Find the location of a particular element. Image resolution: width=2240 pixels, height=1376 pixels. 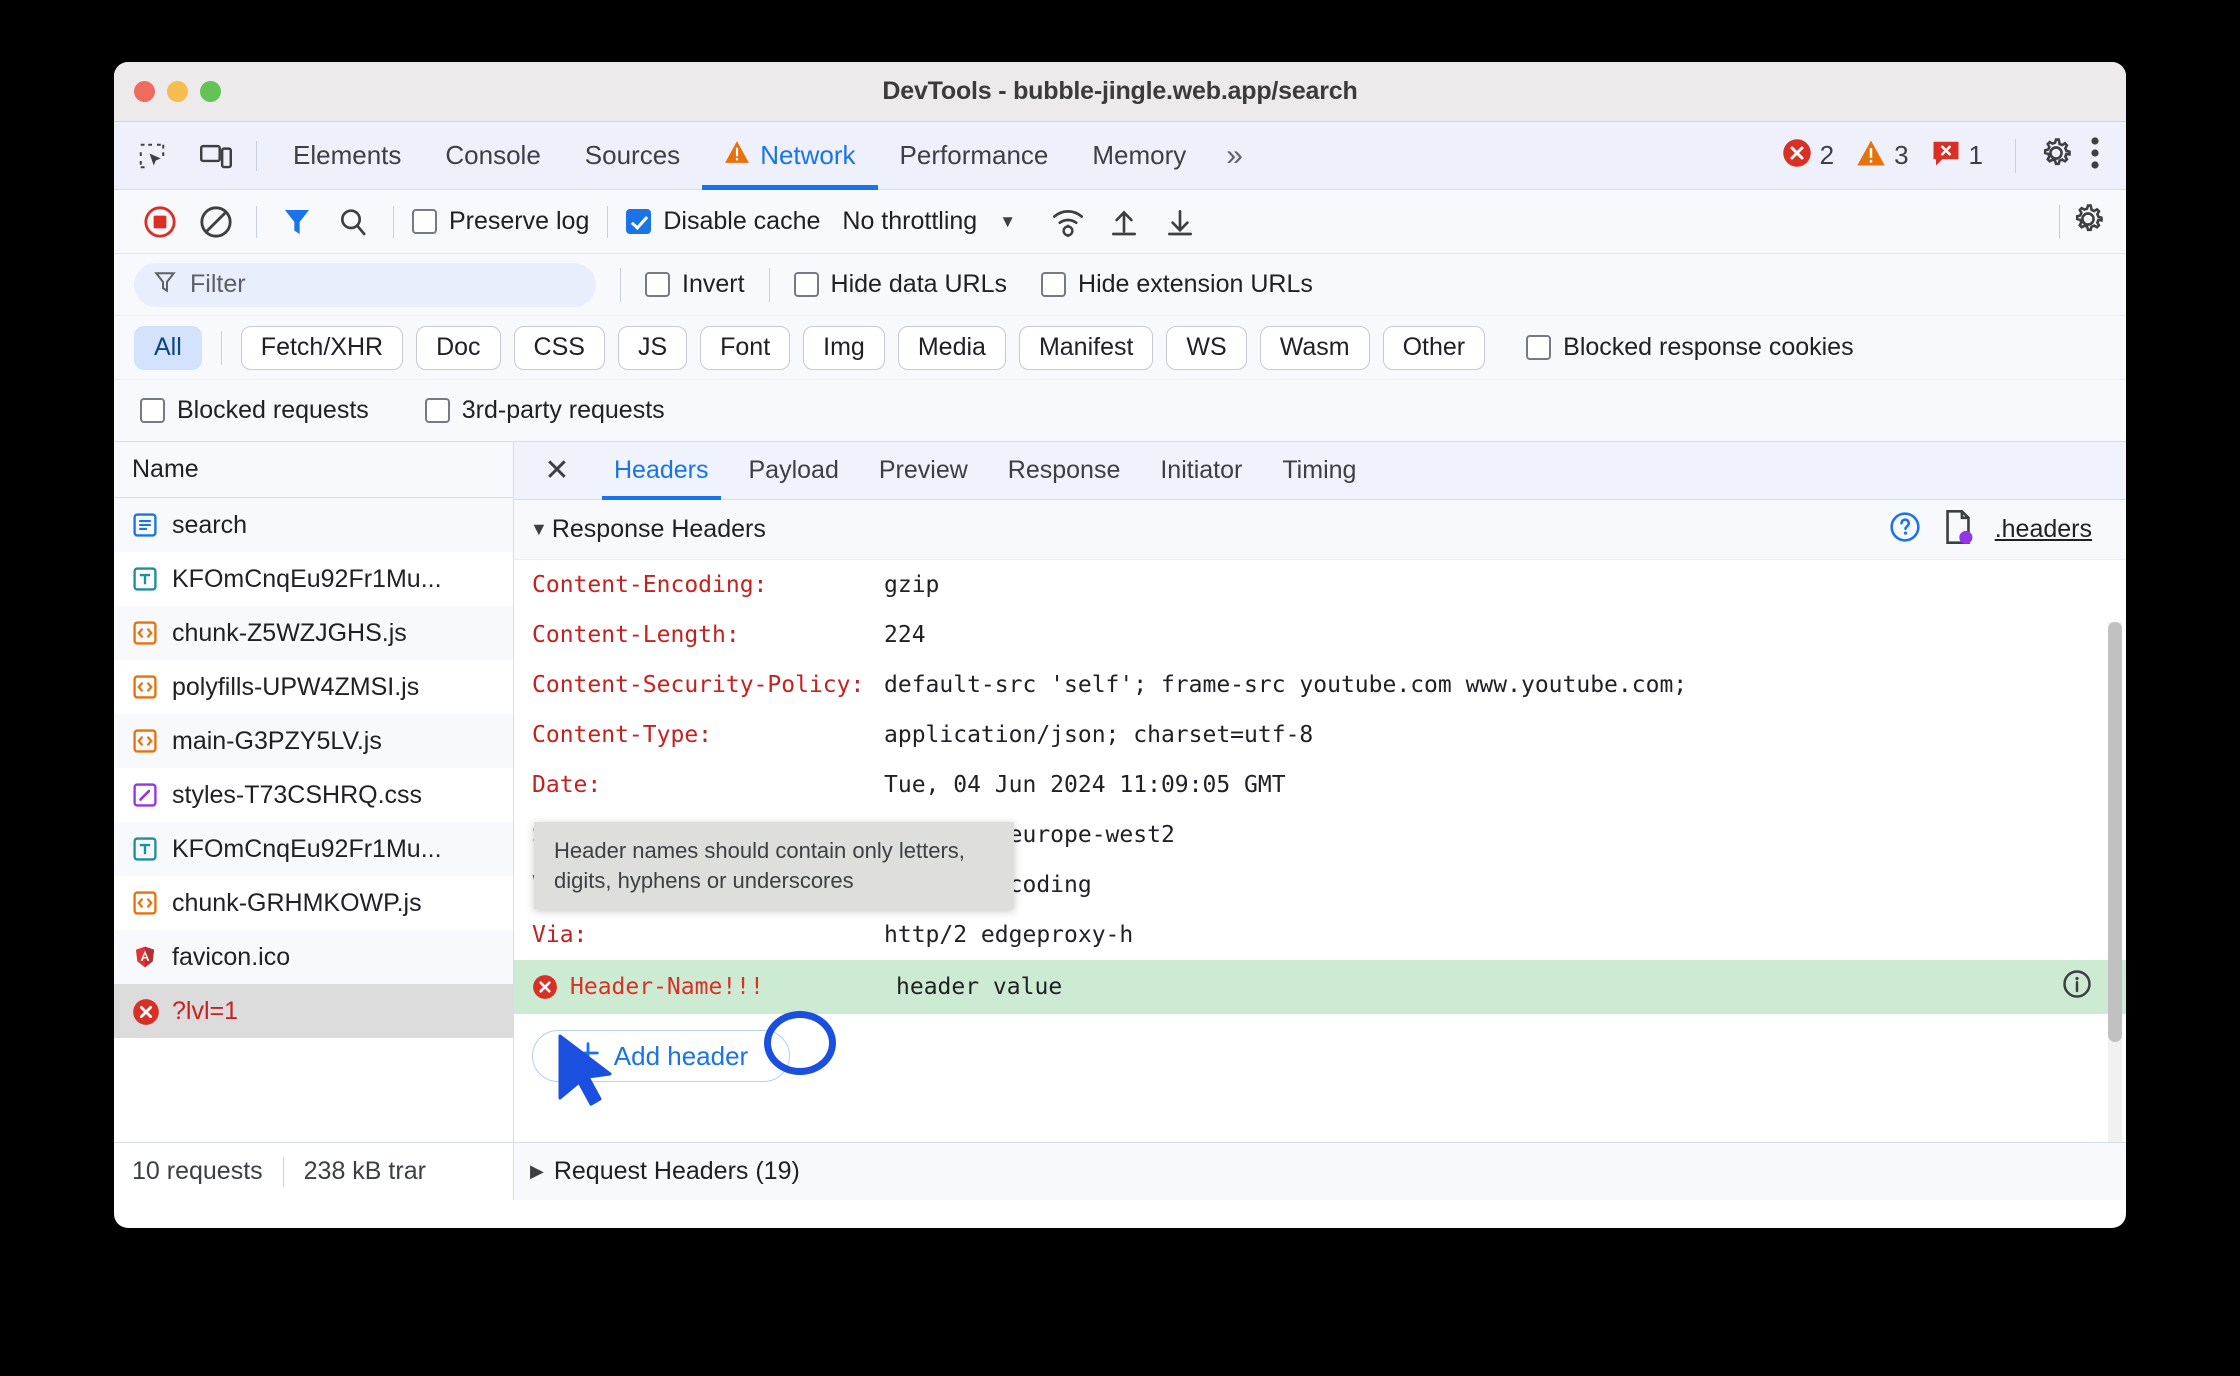

hide-extension-urls-checkbox: Hide extension URLs is located at coordinates (1177, 284).